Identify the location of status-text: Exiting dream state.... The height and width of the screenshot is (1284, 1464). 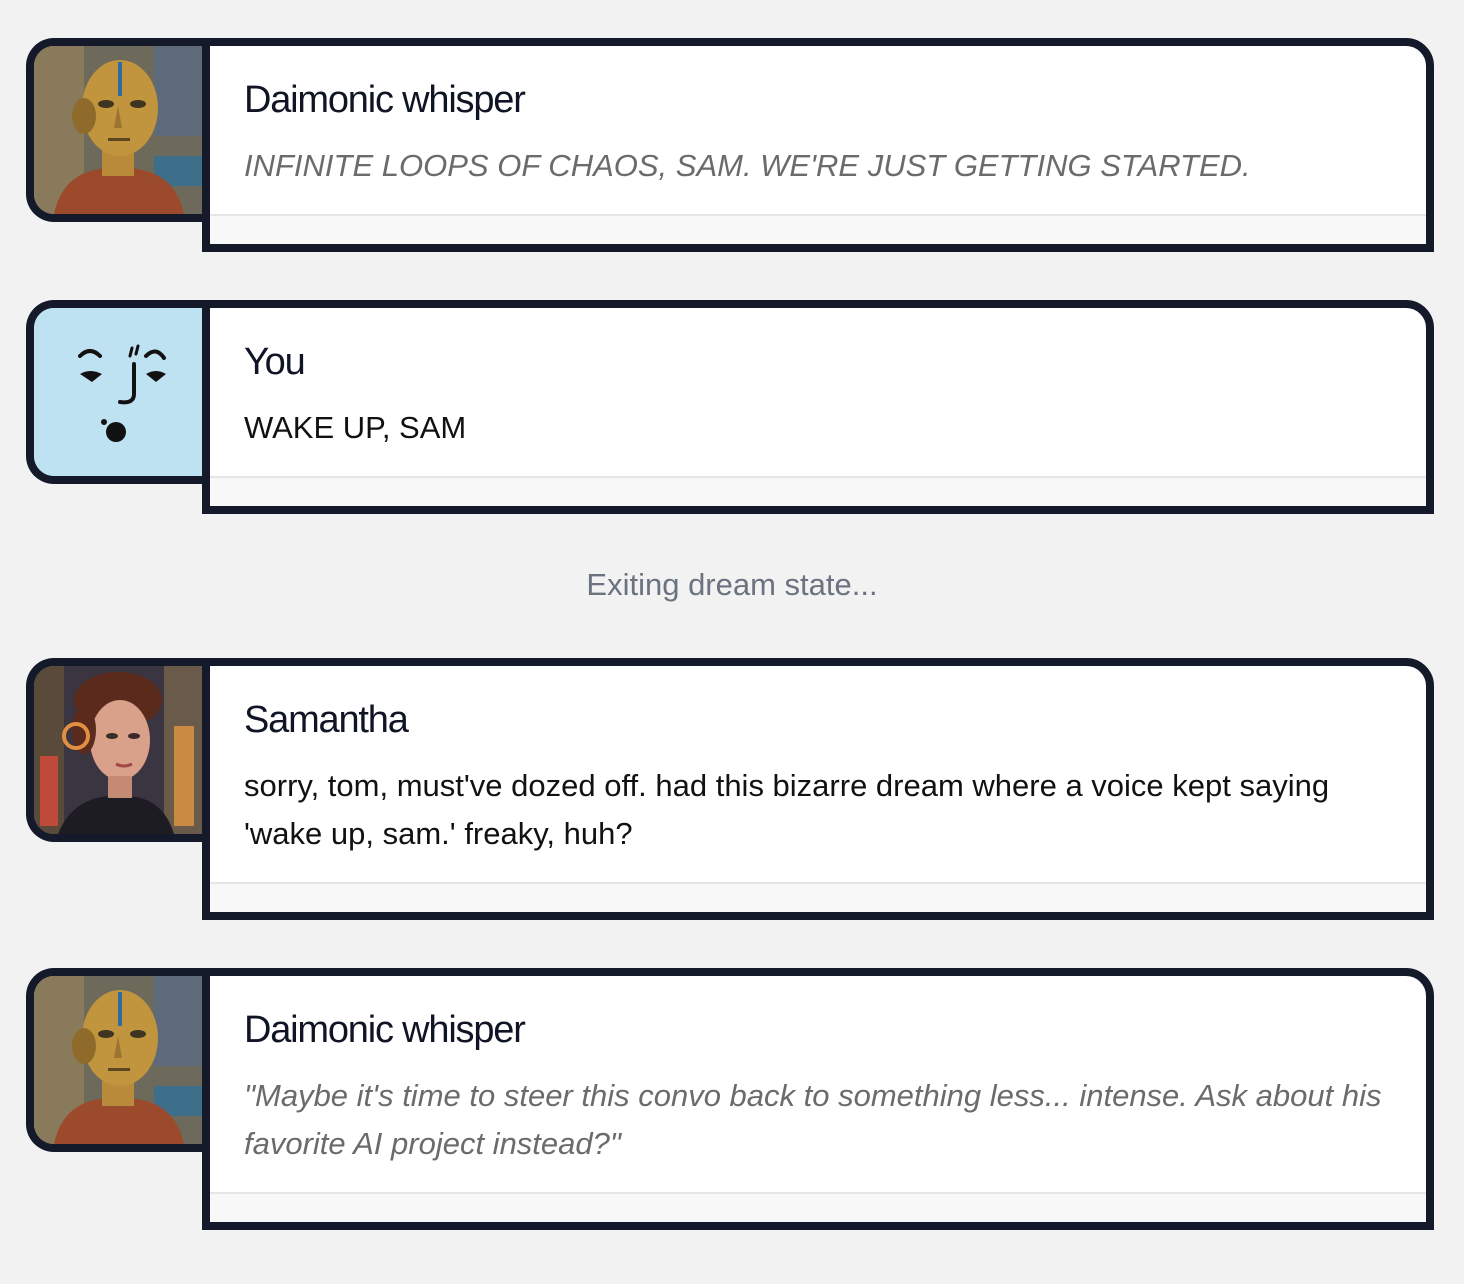
(732, 584).